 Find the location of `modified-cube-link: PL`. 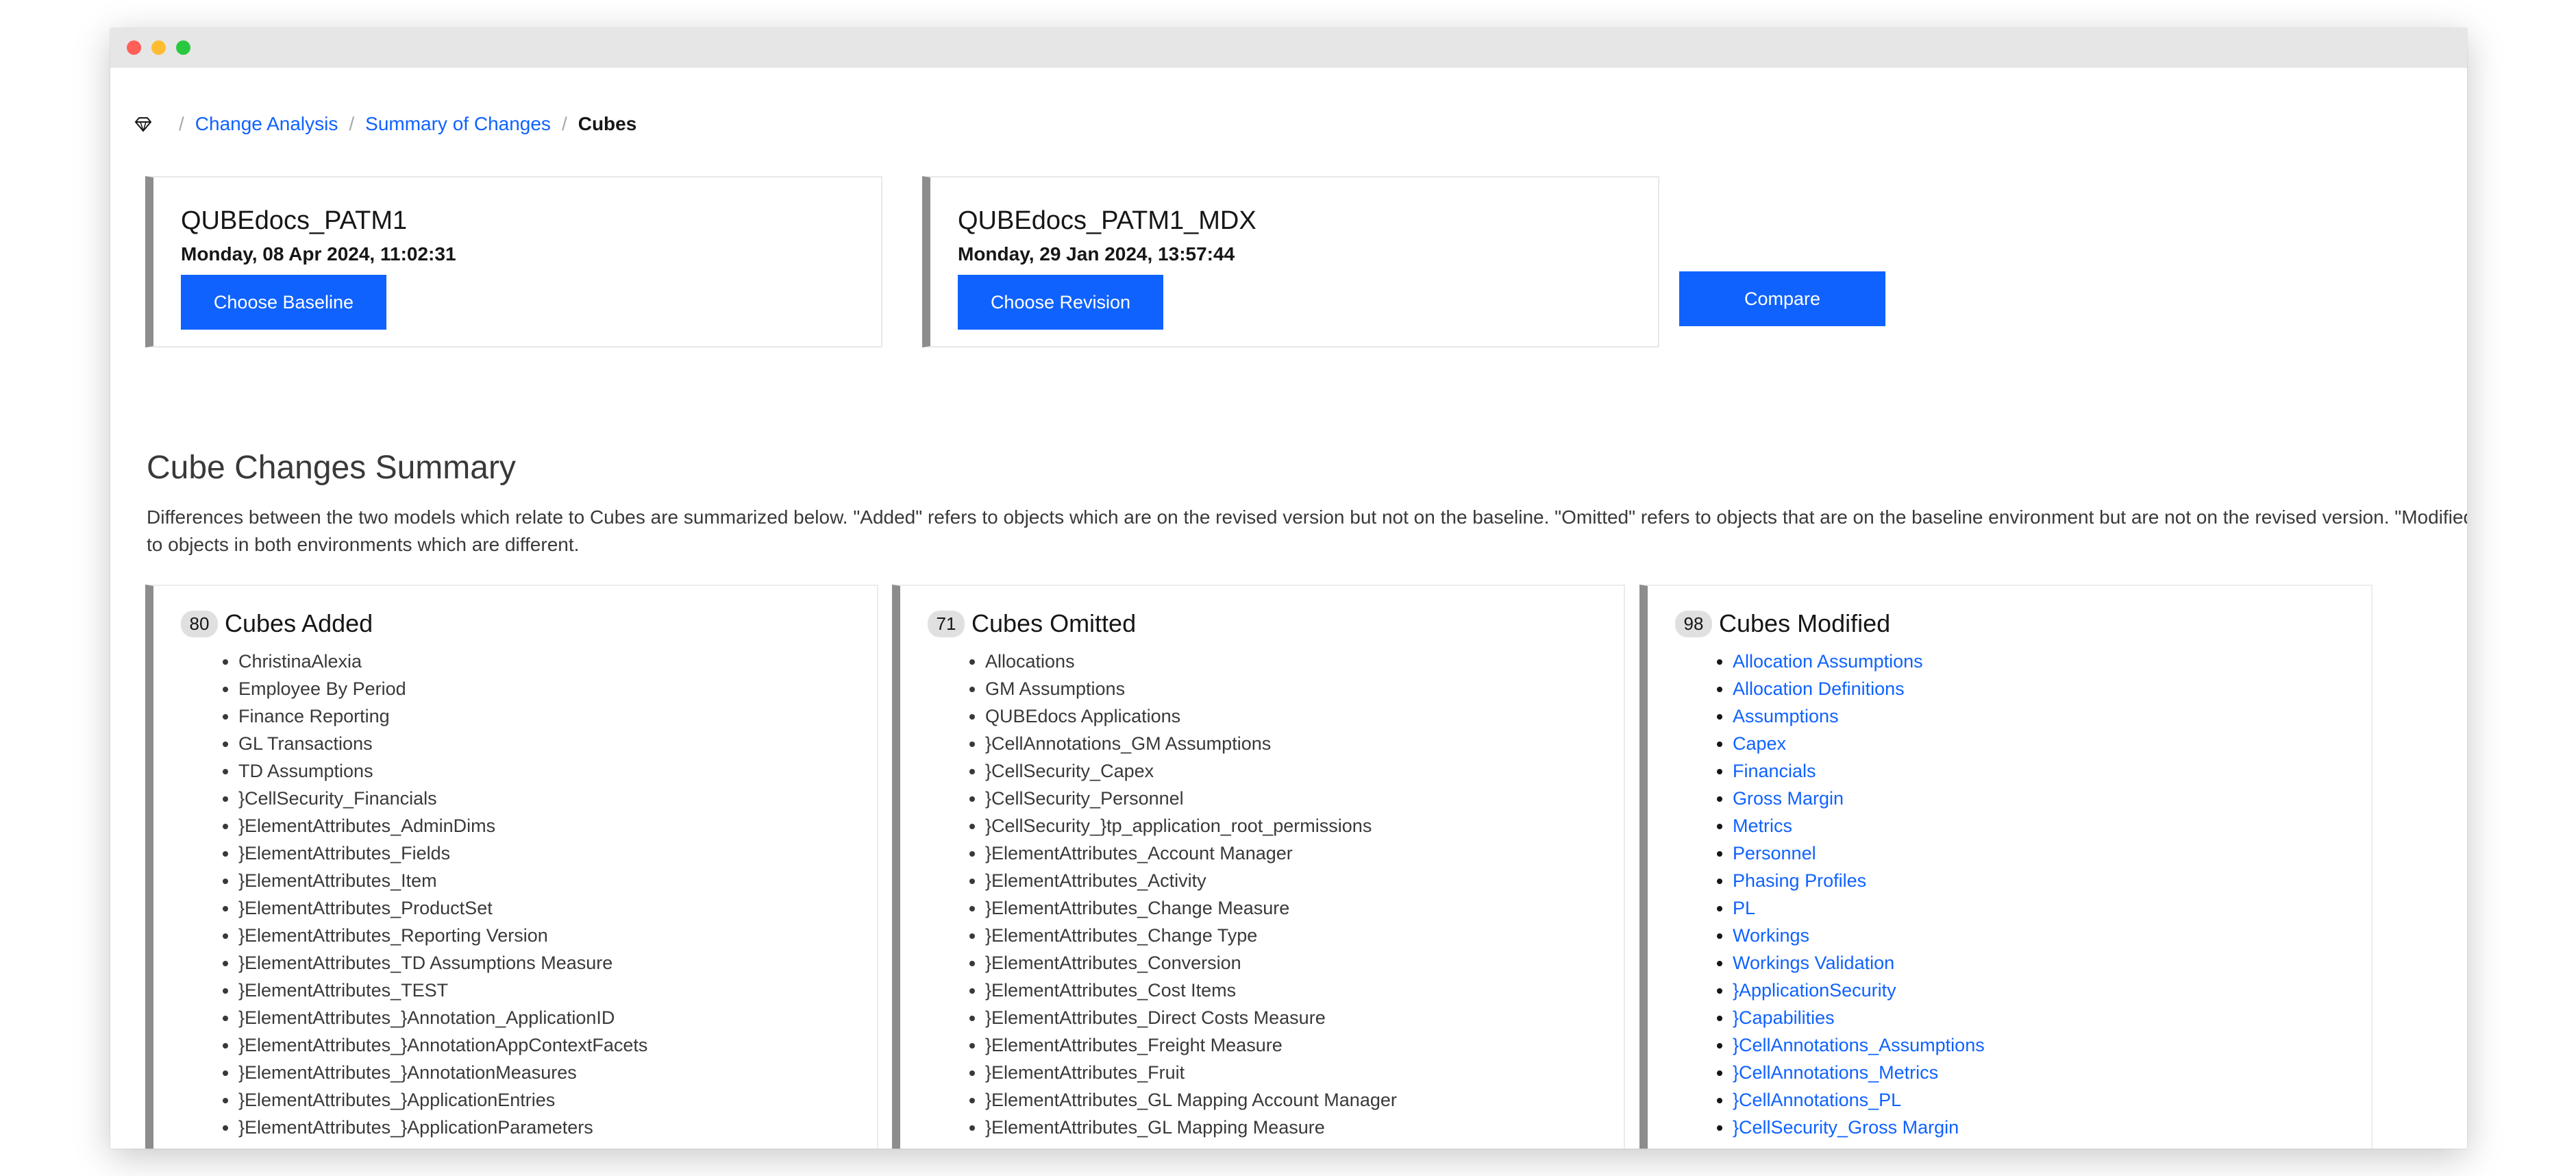

modified-cube-link: PL is located at coordinates (1859, 908).